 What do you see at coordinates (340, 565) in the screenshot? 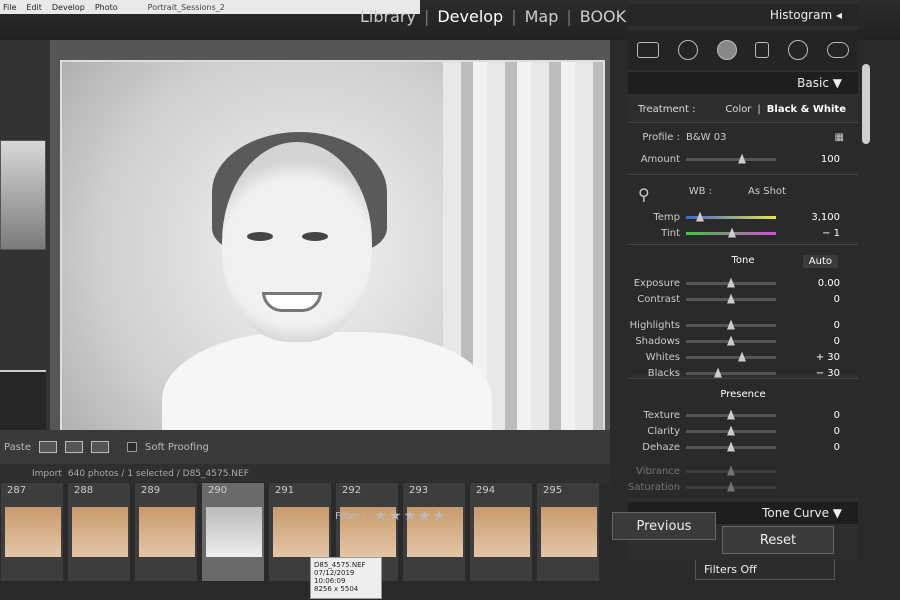
I see `tooltip-file: D85_4575.NEF` at bounding box center [340, 565].